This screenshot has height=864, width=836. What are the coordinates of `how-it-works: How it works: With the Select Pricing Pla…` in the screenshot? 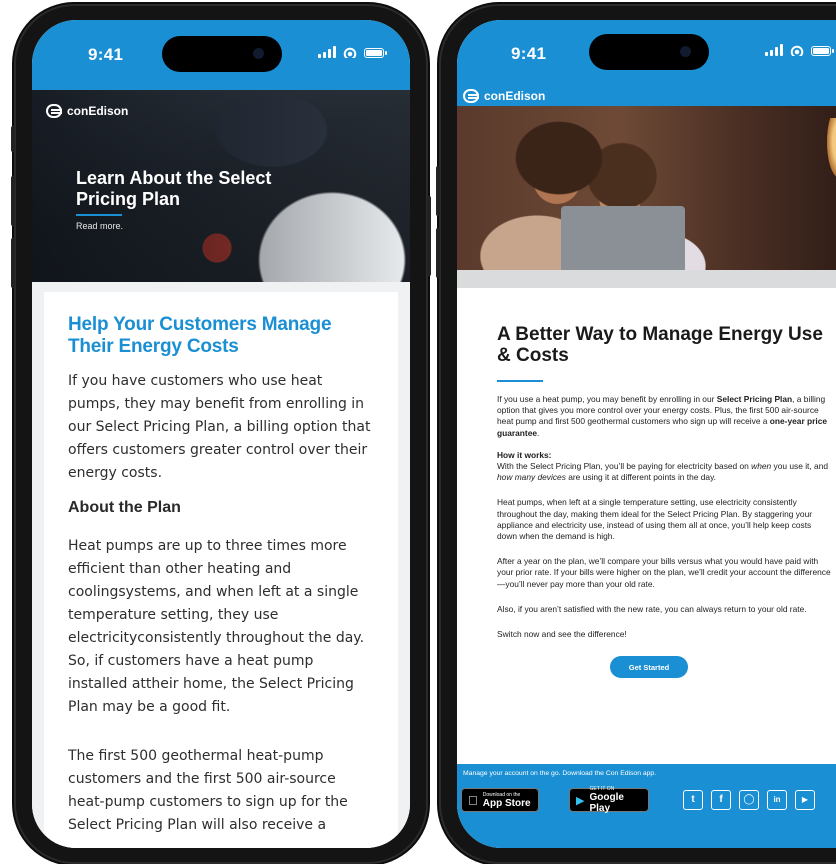 It's located at (663, 466).